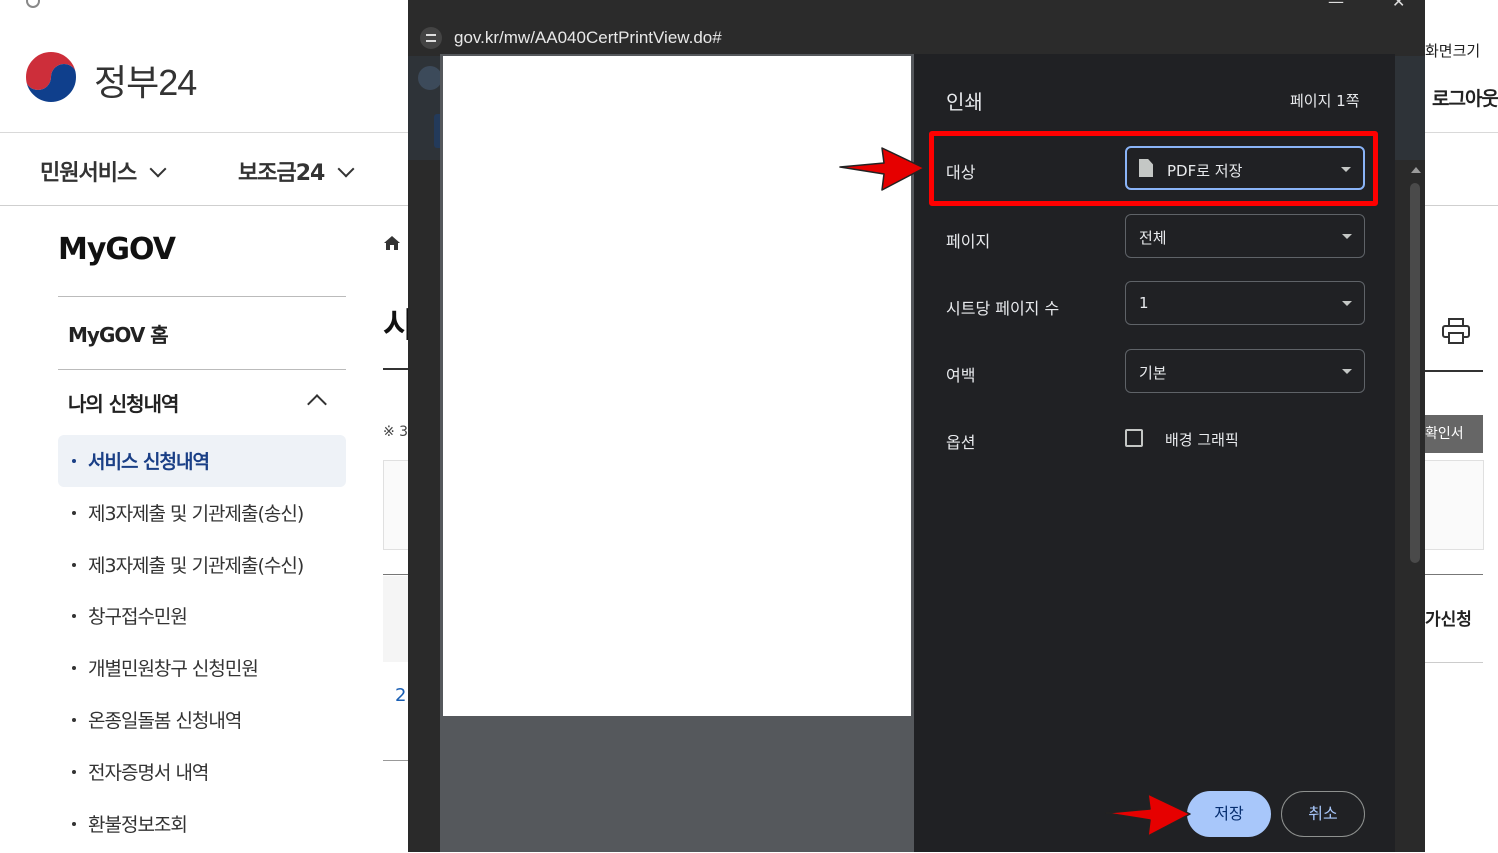 This screenshot has height=853, width=1498. I want to click on sidebar-item-label: 서비스 신청내역, so click(149, 462).